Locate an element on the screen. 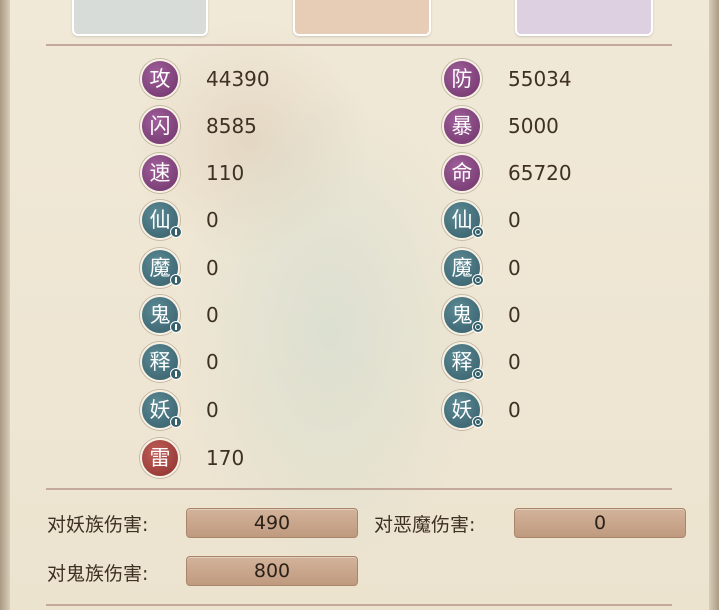  critical-icon: 暴 is located at coordinates (462, 126).